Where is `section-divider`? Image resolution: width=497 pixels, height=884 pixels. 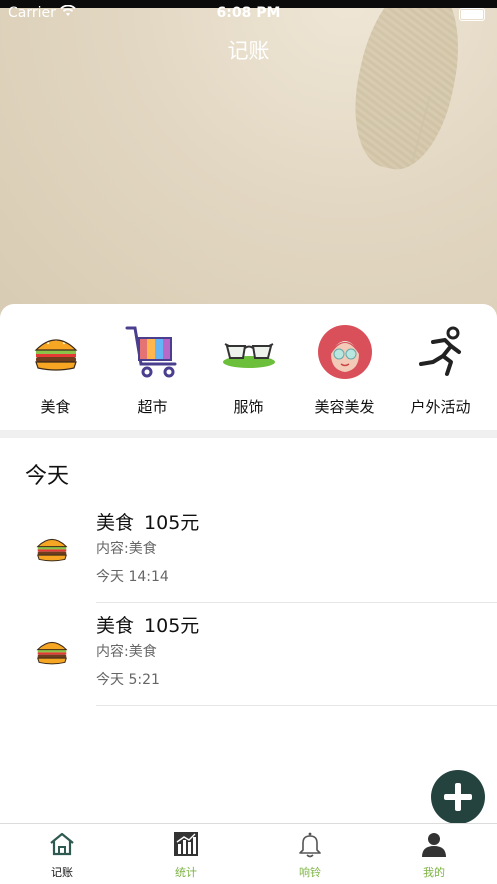
section-divider is located at coordinates (248, 434).